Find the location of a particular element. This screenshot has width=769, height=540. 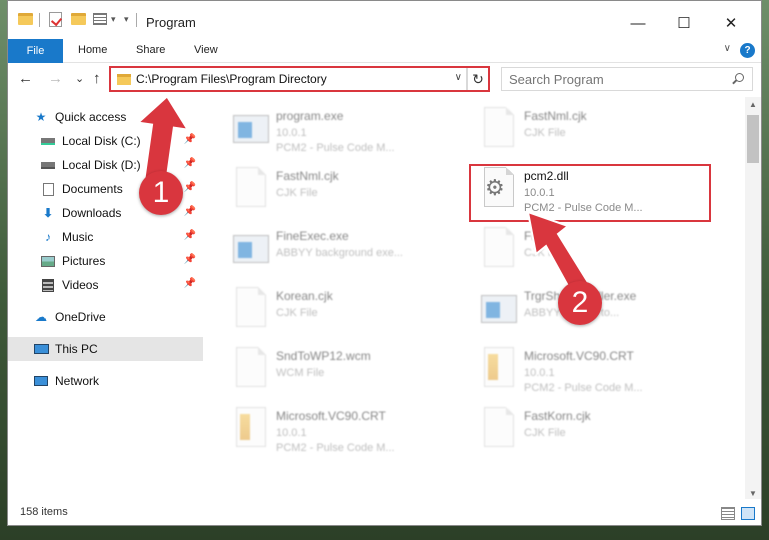

details-view-icon is located at coordinates (728, 513).